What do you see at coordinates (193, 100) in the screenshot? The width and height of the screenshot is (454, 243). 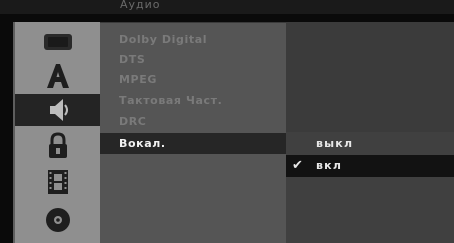 I see `option-sample-frequency: Тактовая Част.` at bounding box center [193, 100].